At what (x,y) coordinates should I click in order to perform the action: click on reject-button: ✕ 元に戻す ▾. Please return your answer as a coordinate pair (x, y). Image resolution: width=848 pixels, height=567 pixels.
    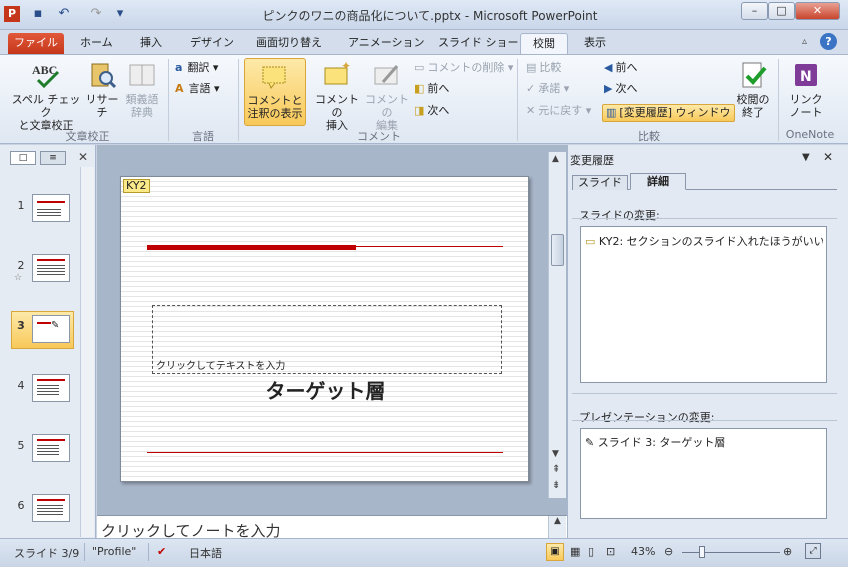
    Looking at the image, I should click on (558, 111).